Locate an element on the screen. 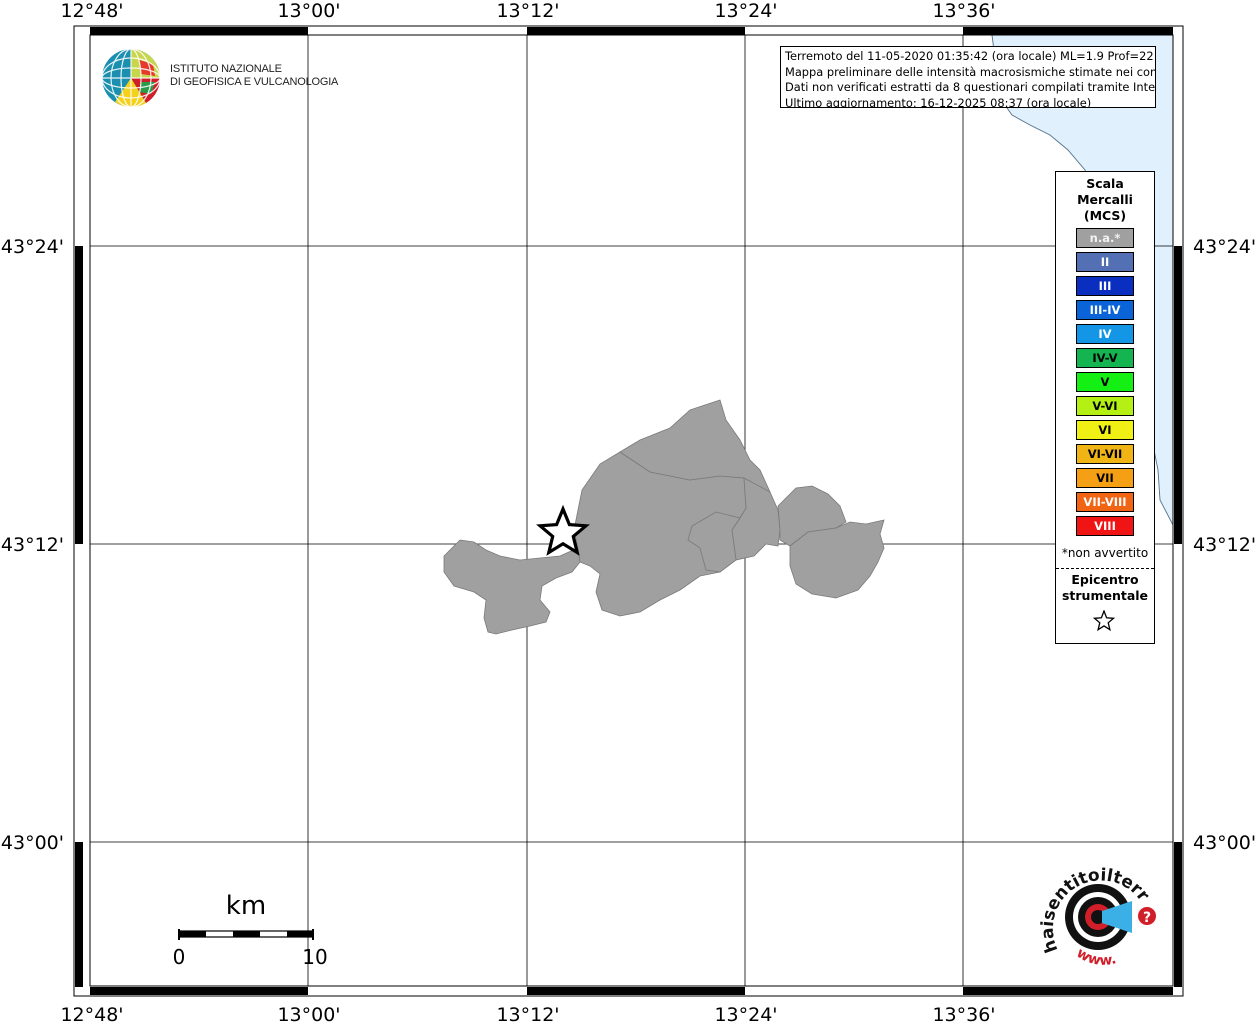 The image size is (1257, 1024). ingv-logo is located at coordinates (131, 80).